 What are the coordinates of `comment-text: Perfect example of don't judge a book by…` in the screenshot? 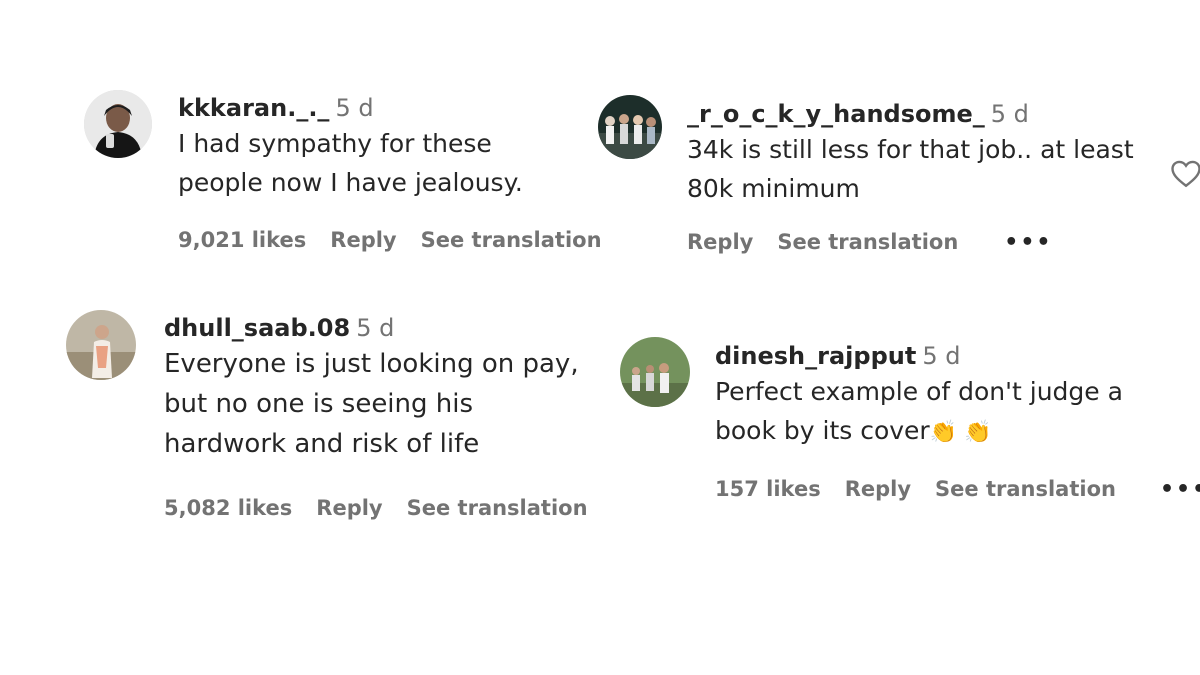 It's located at (950, 412).